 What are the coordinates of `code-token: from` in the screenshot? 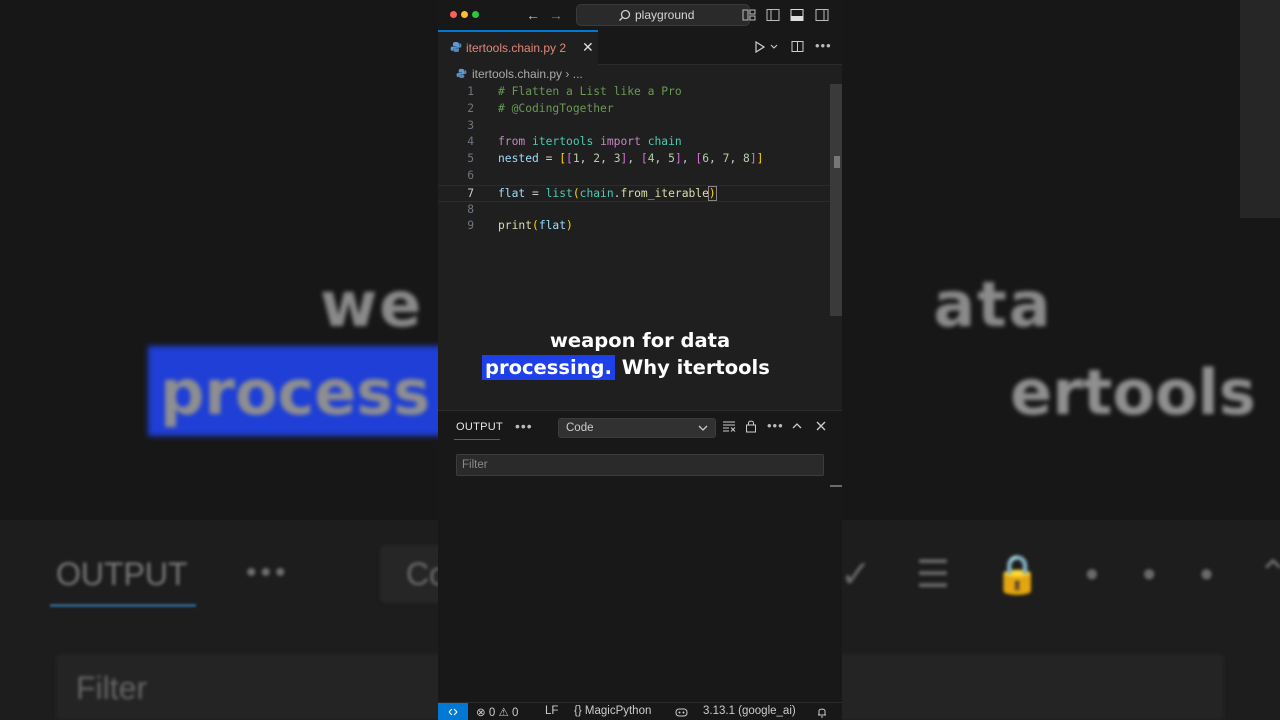 It's located at (512, 142).